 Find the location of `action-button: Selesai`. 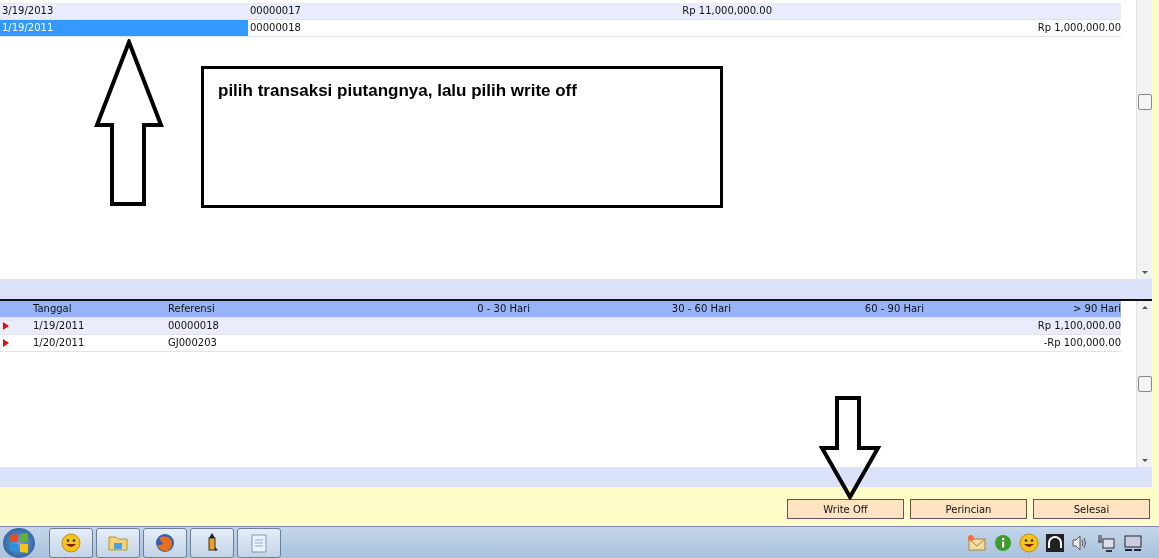

action-button: Selesai is located at coordinates (1091, 509).